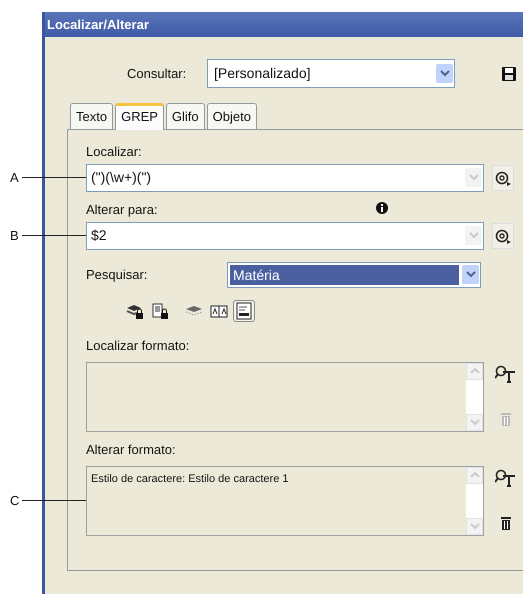 The image size is (523, 594). I want to click on format-text: Estilo de caractere: Estilo de caractere 1, so click(190, 479).